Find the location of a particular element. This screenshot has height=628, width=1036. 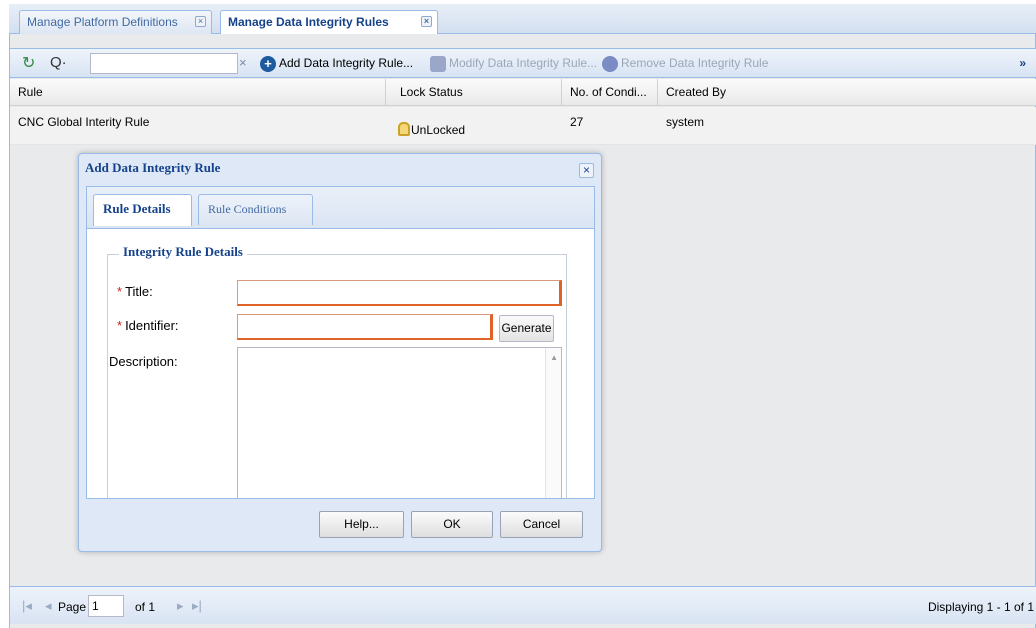

prev-page-icon: ◂ is located at coordinates (48, 606).